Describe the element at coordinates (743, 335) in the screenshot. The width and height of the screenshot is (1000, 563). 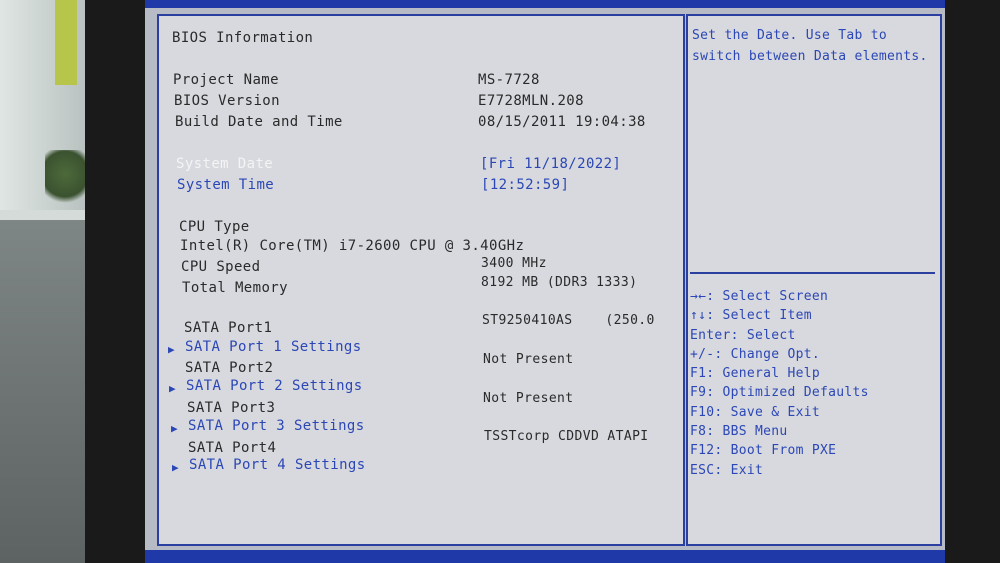
I see `key-enter: Enter: Select` at that location.